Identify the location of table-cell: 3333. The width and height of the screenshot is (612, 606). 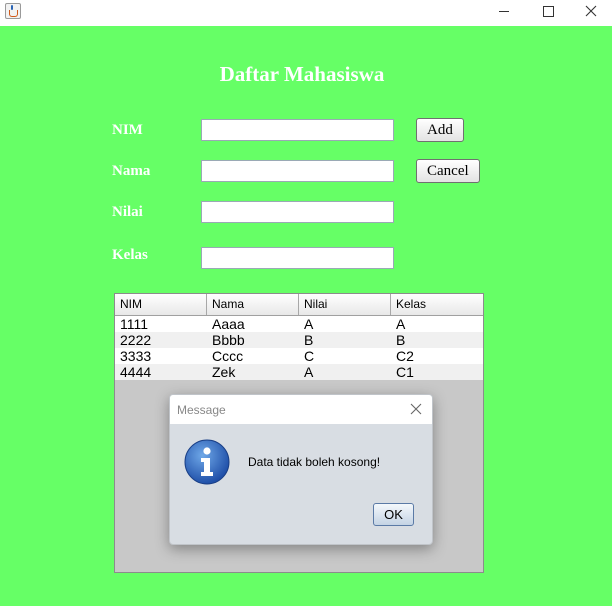
(136, 356).